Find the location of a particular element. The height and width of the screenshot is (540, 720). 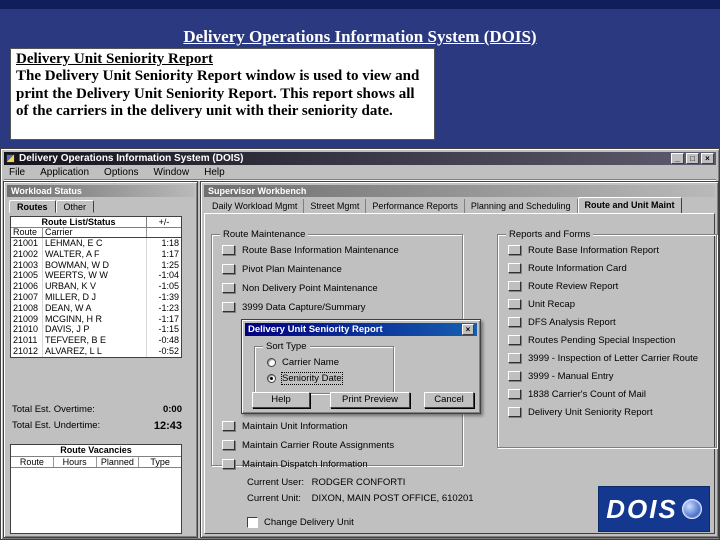

workbench-tab: Performance Reports is located at coordinates (415, 206).